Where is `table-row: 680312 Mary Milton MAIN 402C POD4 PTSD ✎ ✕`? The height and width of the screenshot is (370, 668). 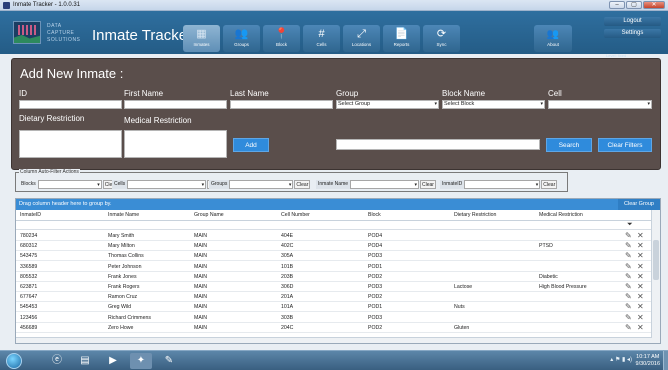
table-row: 680312 Mary Milton MAIN 402C POD4 PTSD ✎ ✕ is located at coordinates (334, 246).